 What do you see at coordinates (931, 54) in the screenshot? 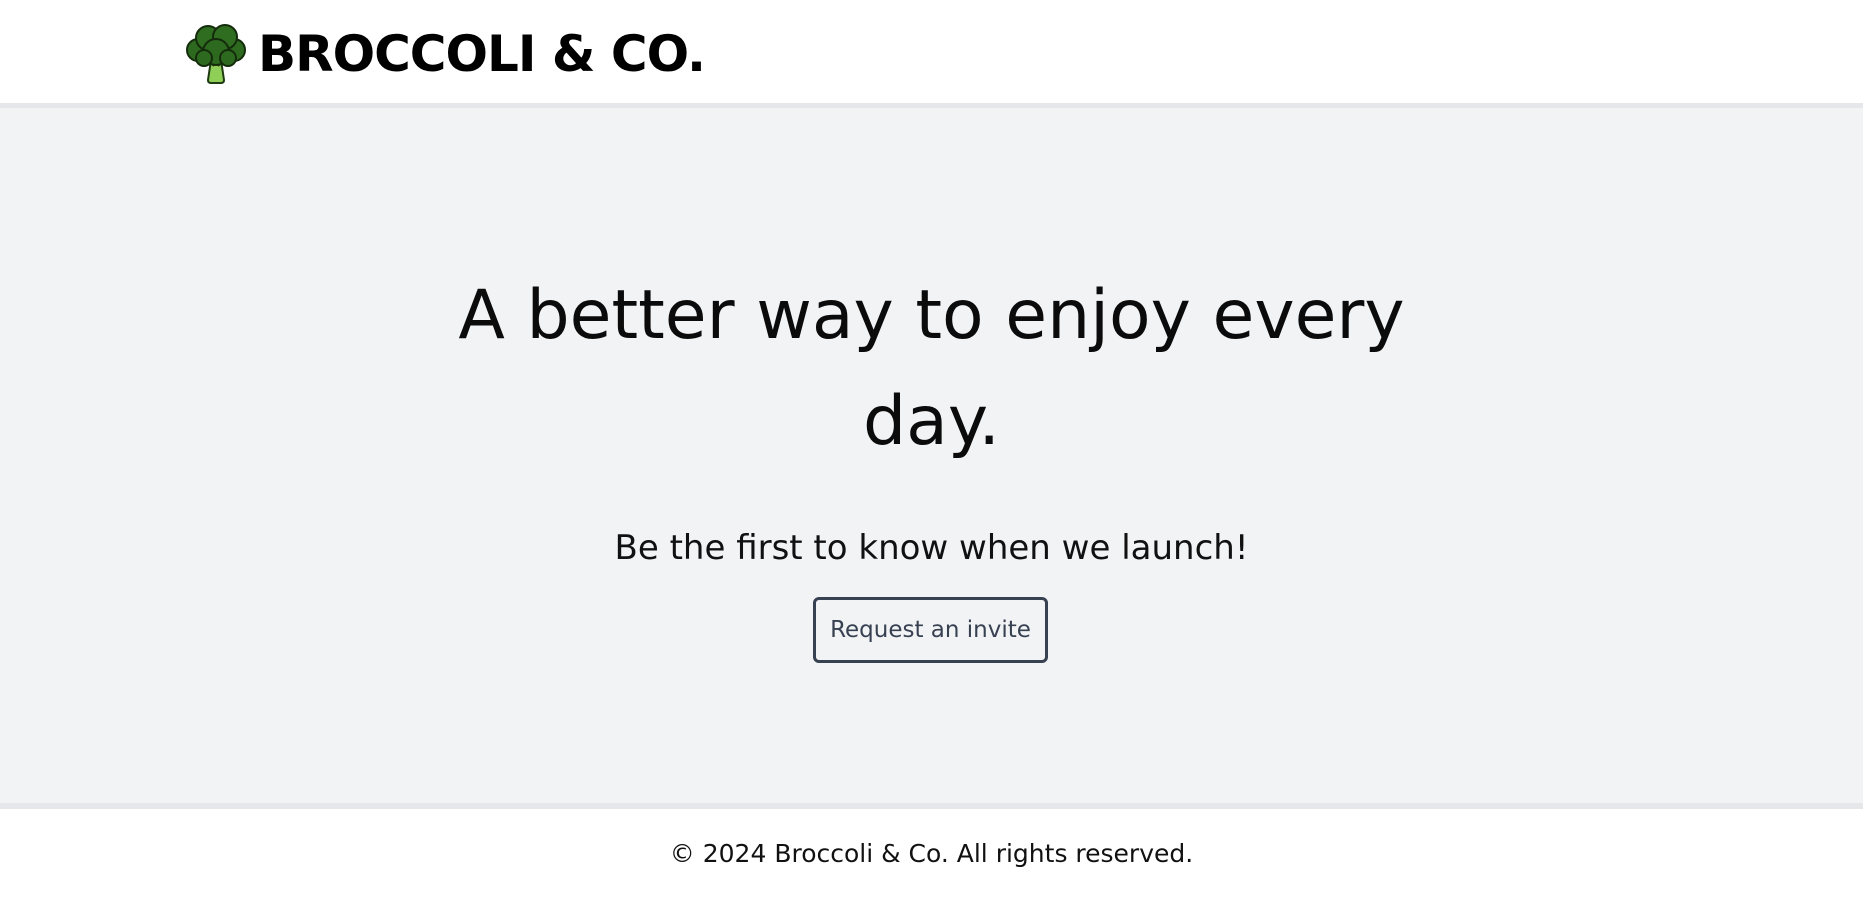
I see `site-header: BROCCOLI & CO.` at bounding box center [931, 54].